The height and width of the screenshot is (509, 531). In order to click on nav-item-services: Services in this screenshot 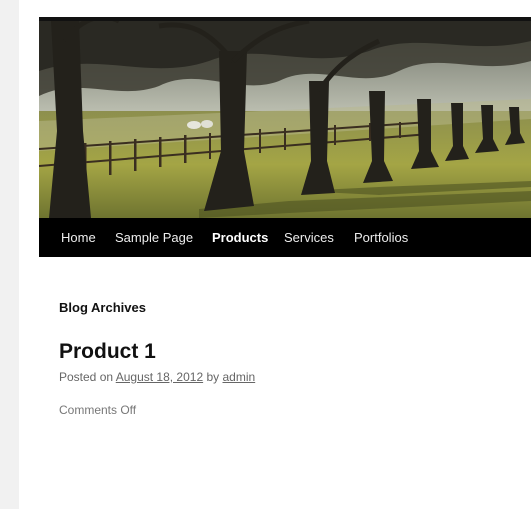, I will do `click(309, 237)`.